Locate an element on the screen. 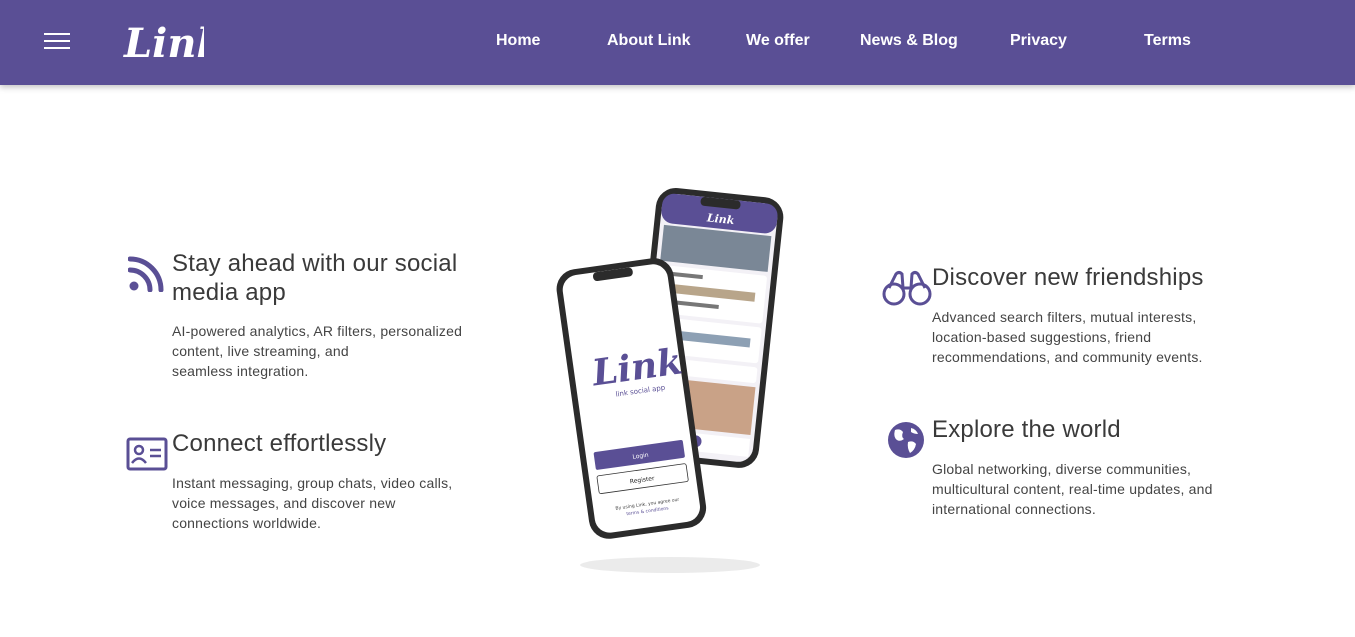 The height and width of the screenshot is (637, 1355). rss-icon is located at coordinates (146, 274).